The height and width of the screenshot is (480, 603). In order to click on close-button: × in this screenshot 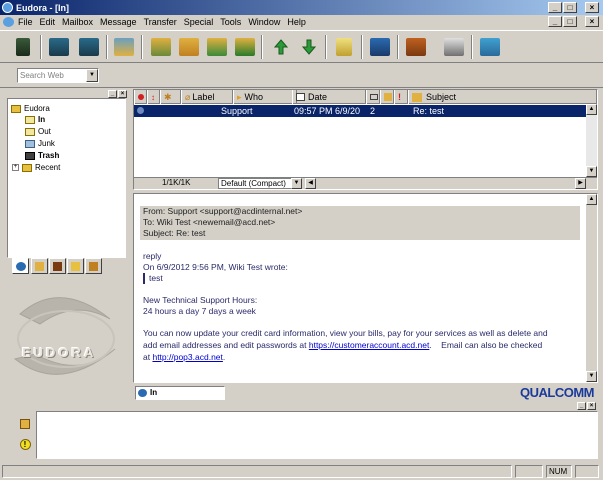, I will do `click(592, 7)`.